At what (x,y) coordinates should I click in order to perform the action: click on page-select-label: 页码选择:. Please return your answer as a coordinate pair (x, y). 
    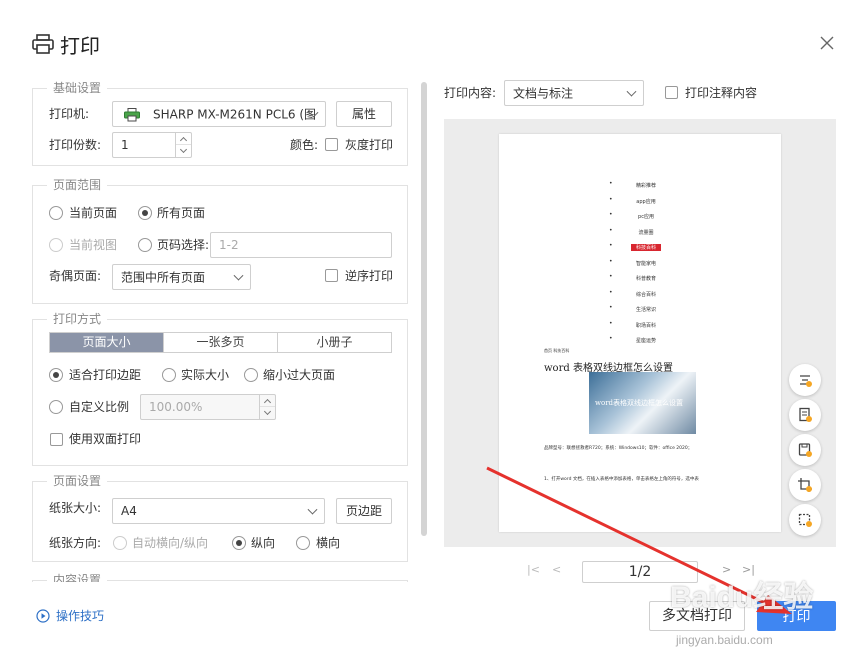
    Looking at the image, I should click on (183, 245).